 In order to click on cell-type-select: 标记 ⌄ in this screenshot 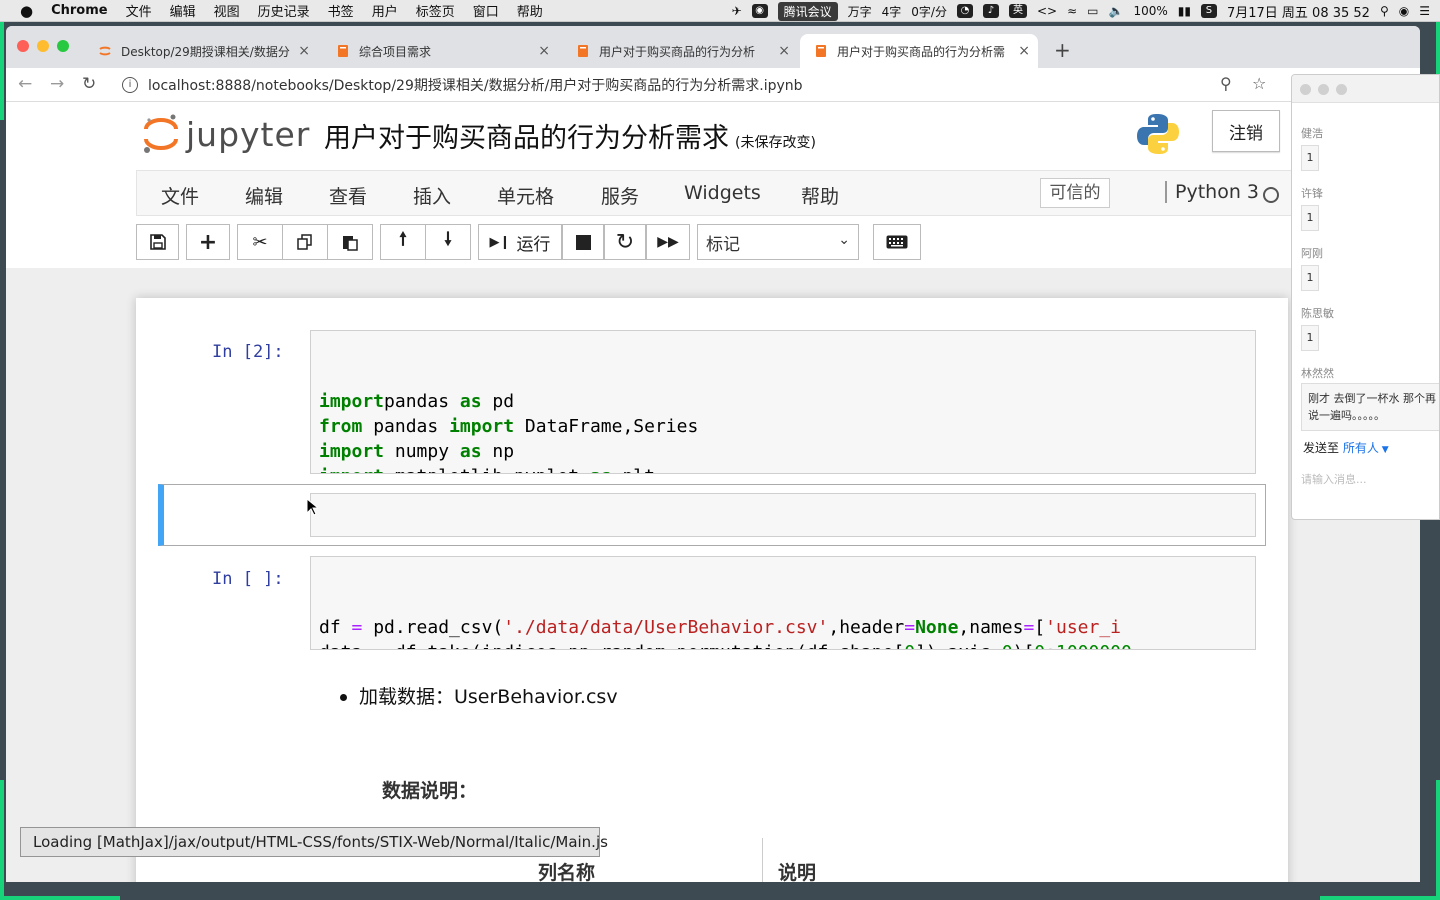, I will do `click(778, 242)`.